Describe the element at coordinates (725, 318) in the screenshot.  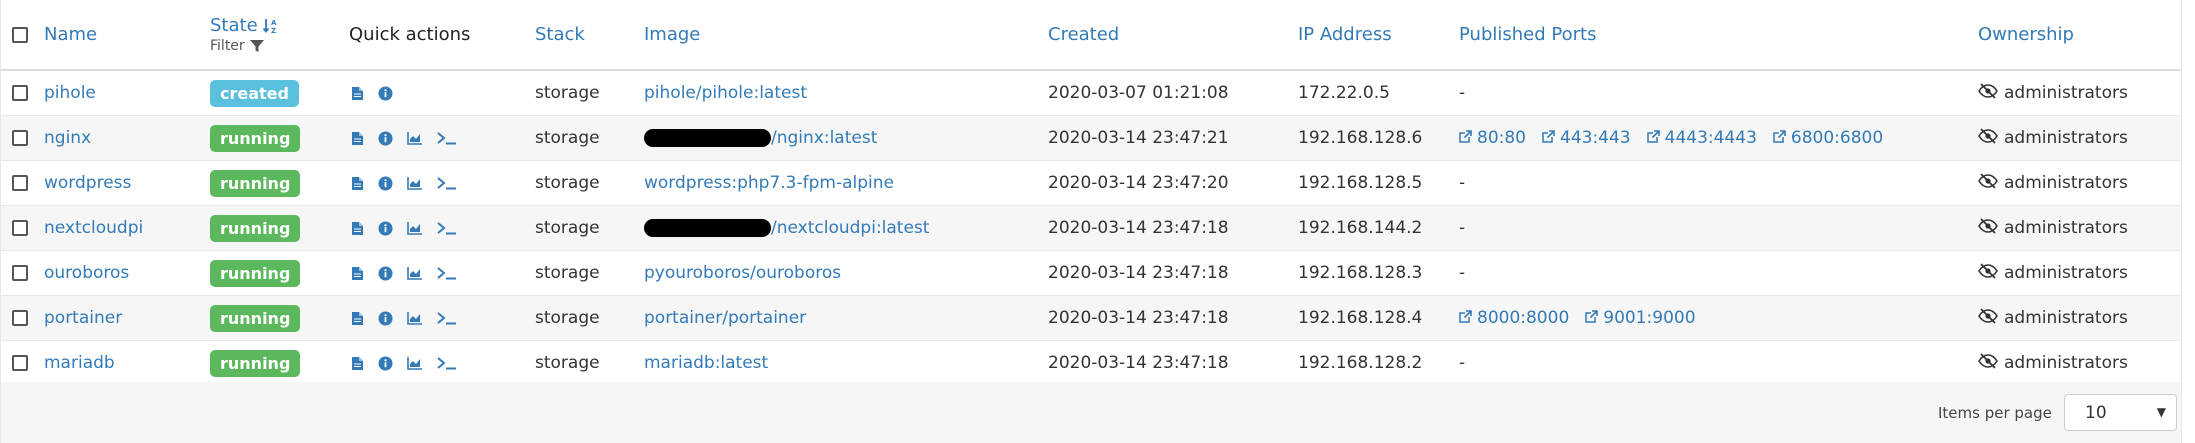
I see `image-link: portainer/portainer` at that location.